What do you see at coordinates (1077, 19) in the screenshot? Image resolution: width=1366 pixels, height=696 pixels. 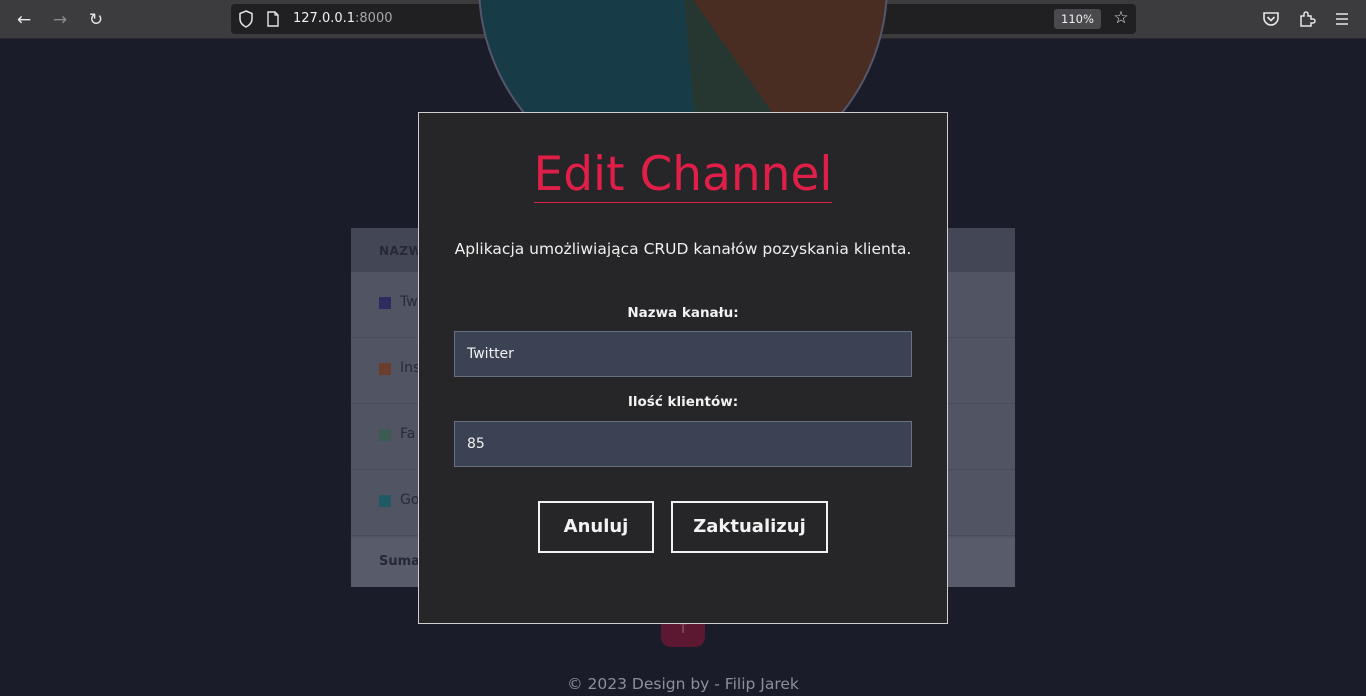 I see `zoom-level-badge: 110%` at bounding box center [1077, 19].